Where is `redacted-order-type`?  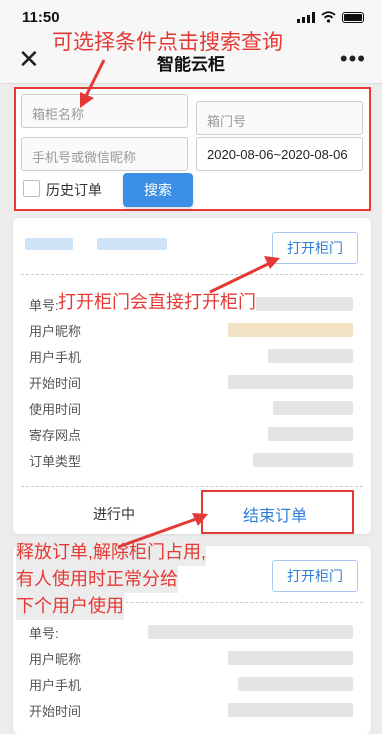
redacted-order-type is located at coordinates (303, 460).